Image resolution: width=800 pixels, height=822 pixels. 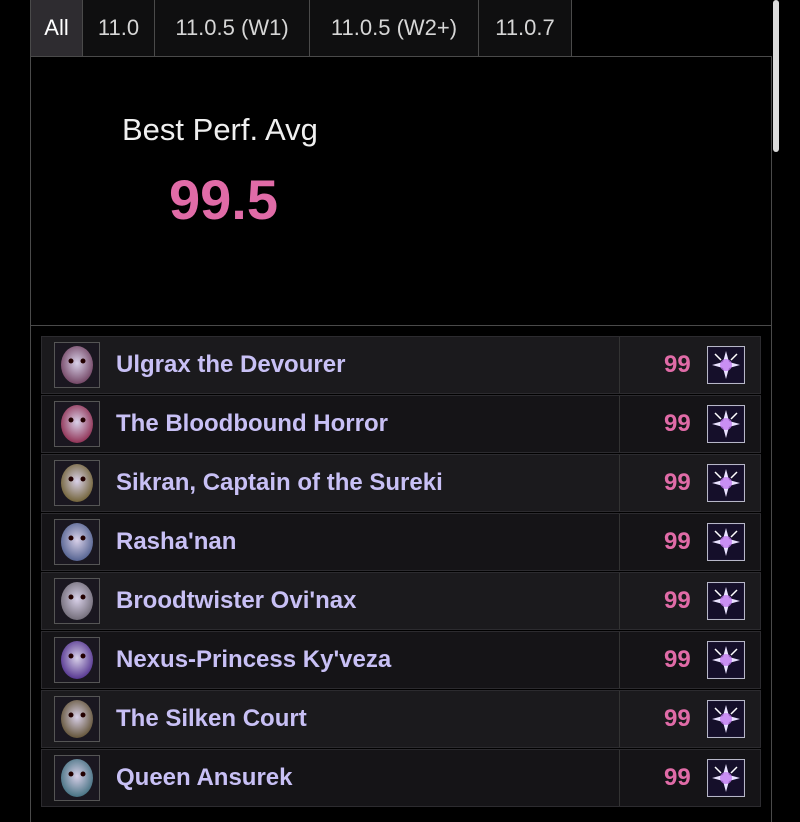 I want to click on tab-all: All, so click(x=56, y=28).